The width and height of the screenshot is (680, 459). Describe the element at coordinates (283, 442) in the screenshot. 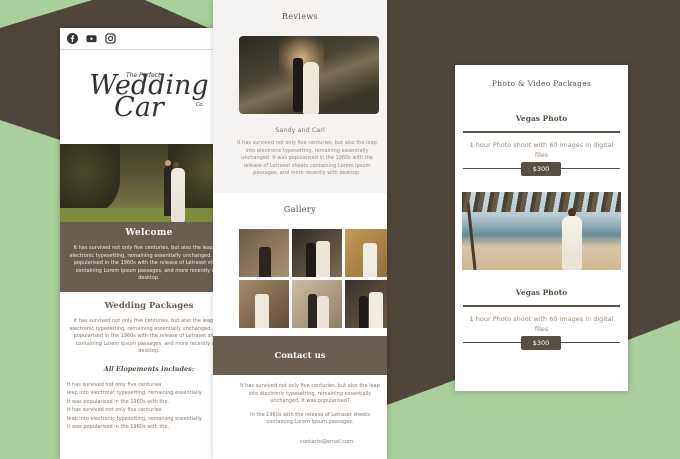

I see `contact-email: contacto@email.com` at that location.